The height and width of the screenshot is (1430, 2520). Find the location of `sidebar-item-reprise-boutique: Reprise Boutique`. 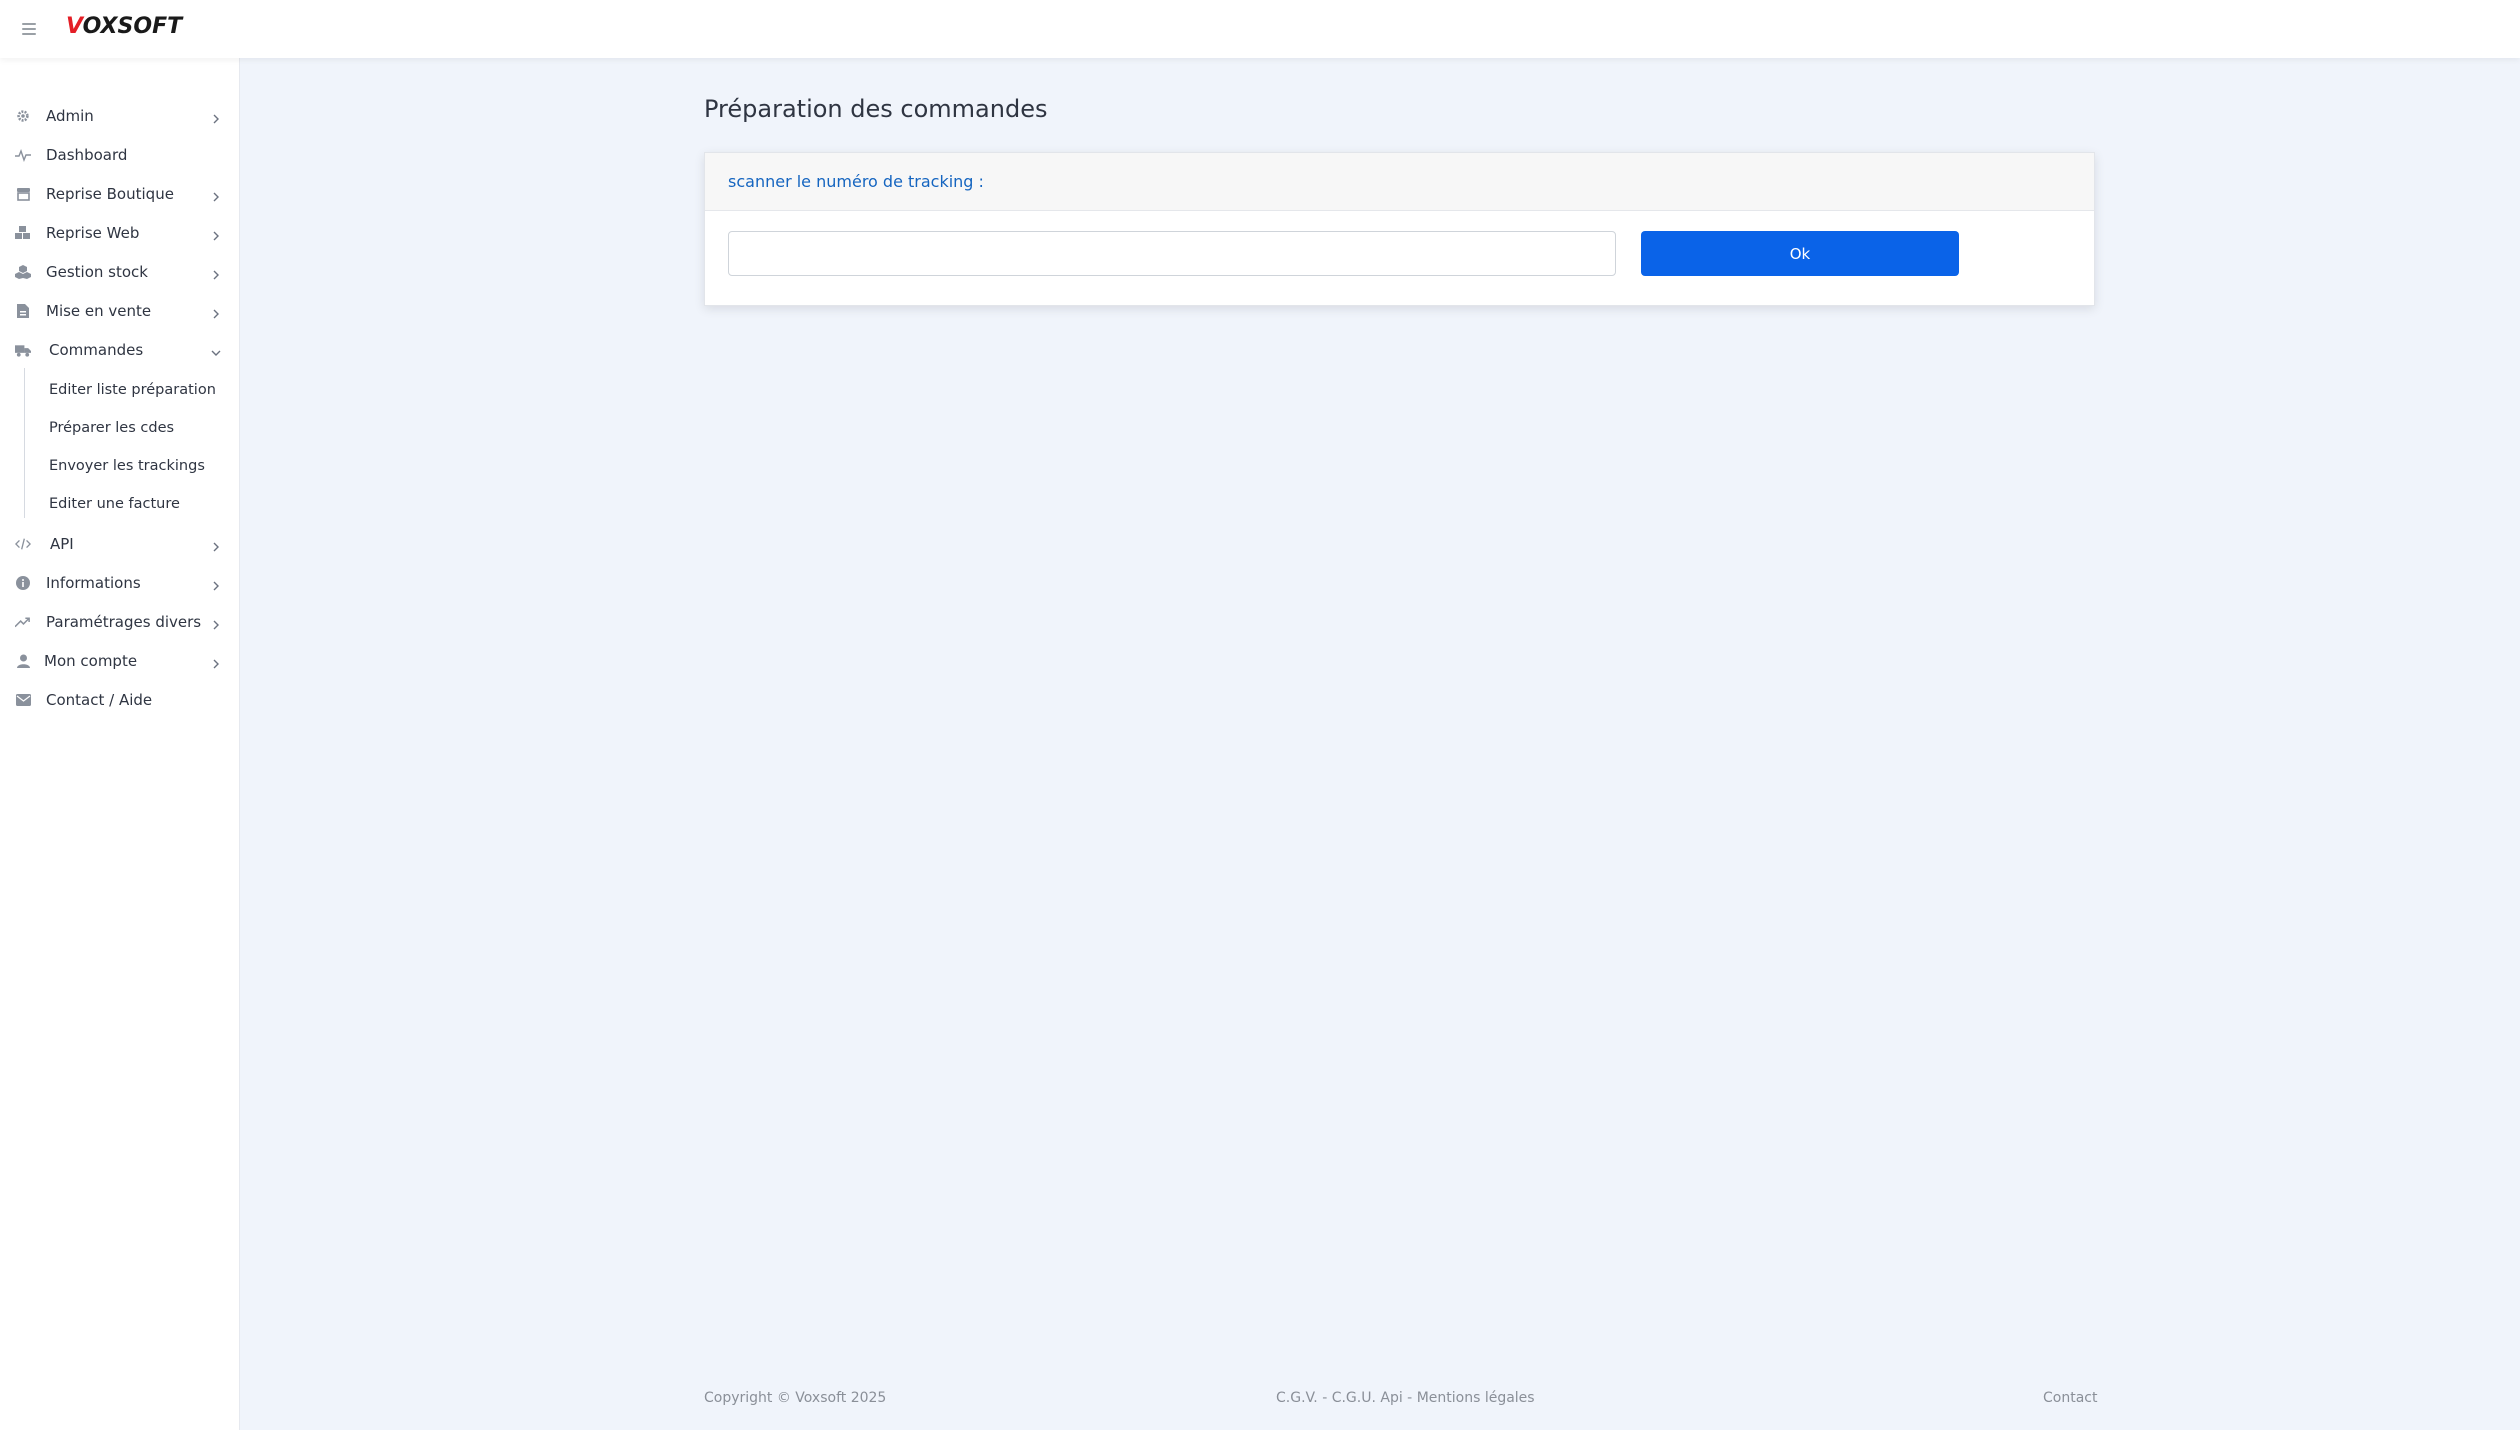

sidebar-item-reprise-boutique: Reprise Boutique is located at coordinates (120, 194).